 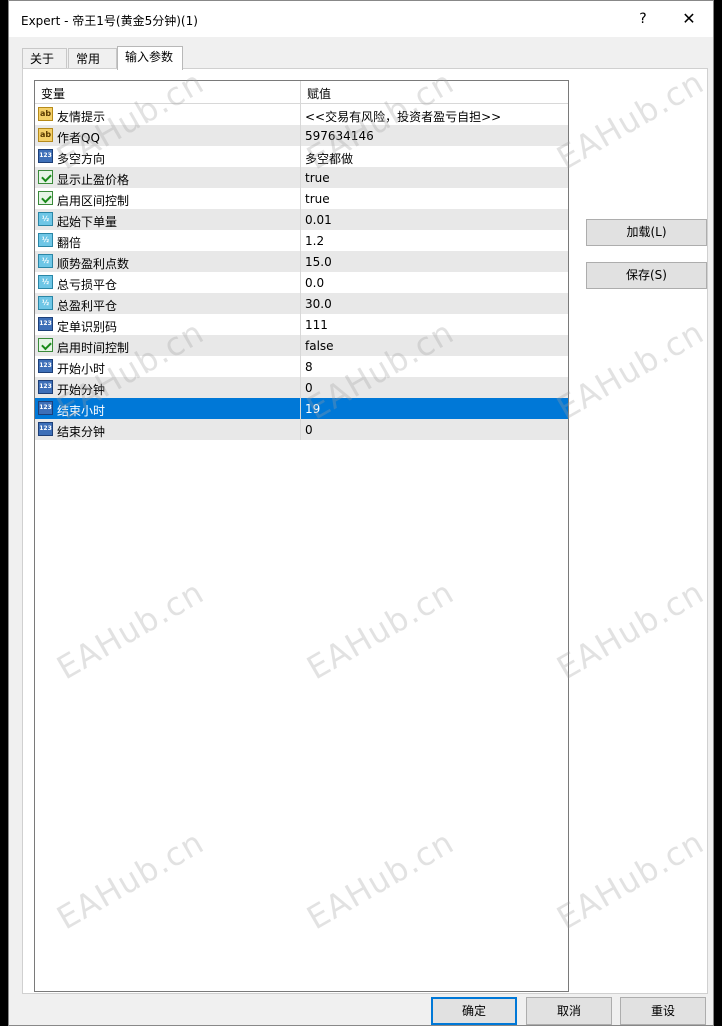 I want to click on parameter-value: true, so click(x=317, y=178).